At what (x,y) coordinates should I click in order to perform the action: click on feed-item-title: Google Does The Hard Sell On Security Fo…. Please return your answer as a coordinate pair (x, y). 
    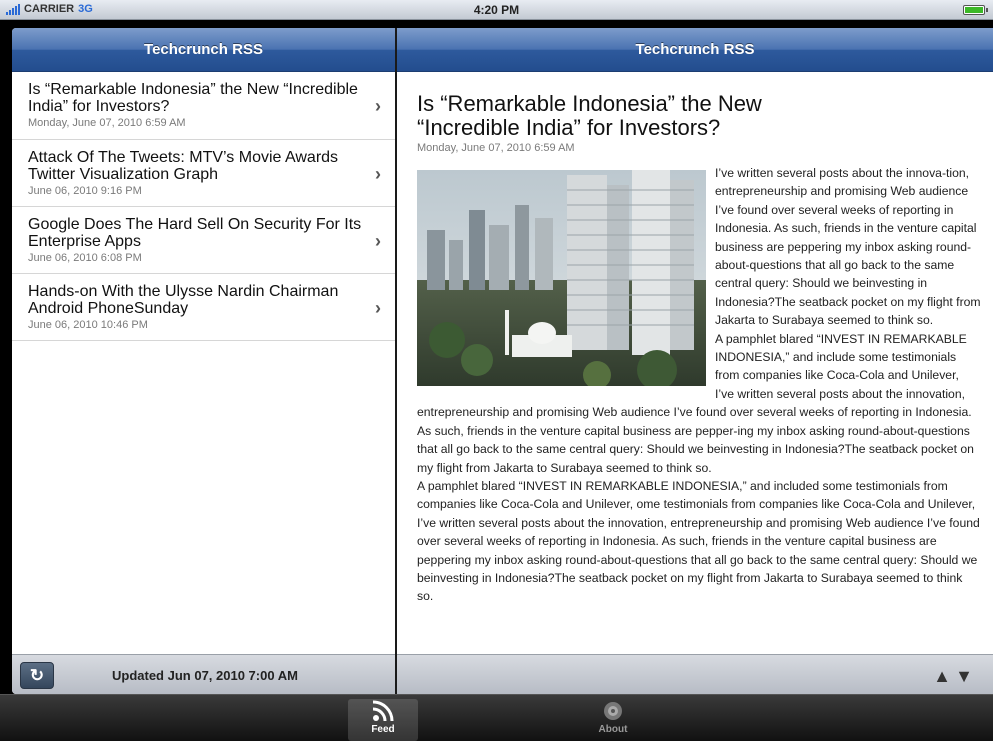
    Looking at the image, I should click on (195, 233).